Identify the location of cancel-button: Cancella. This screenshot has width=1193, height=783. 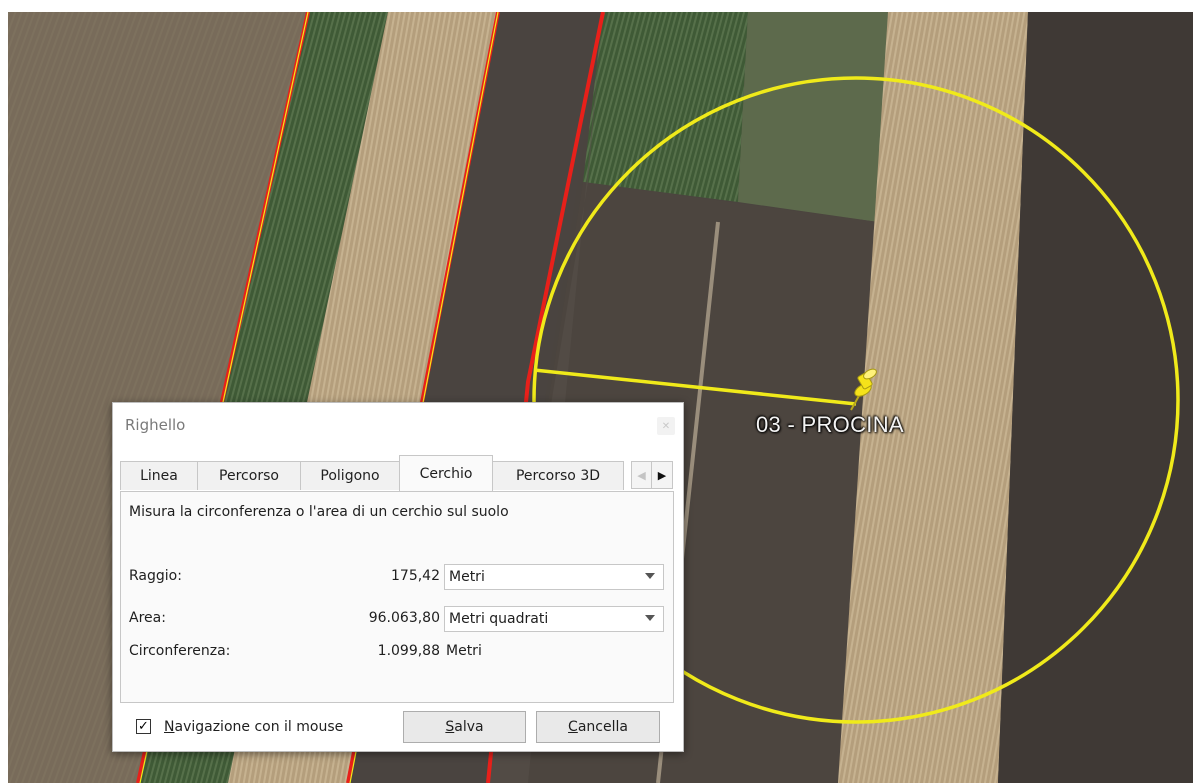
(598, 727).